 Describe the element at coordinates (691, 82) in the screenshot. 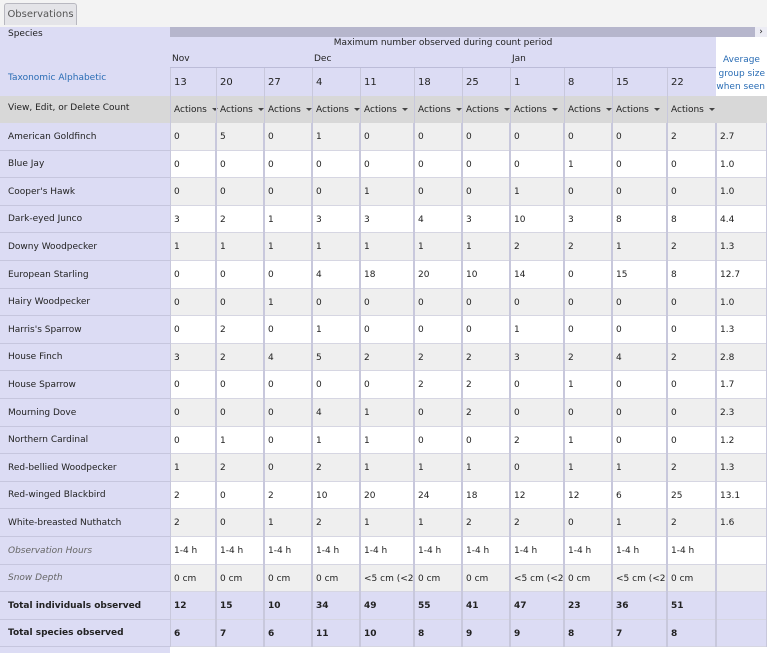

I see `date-header: 22` at that location.